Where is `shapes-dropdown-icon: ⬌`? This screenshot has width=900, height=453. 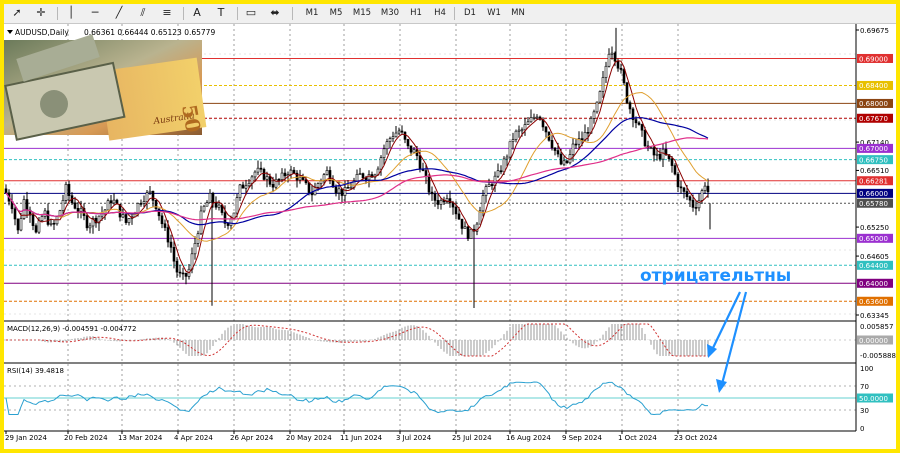
shapes-dropdown-icon: ⬌ is located at coordinates (275, 13).